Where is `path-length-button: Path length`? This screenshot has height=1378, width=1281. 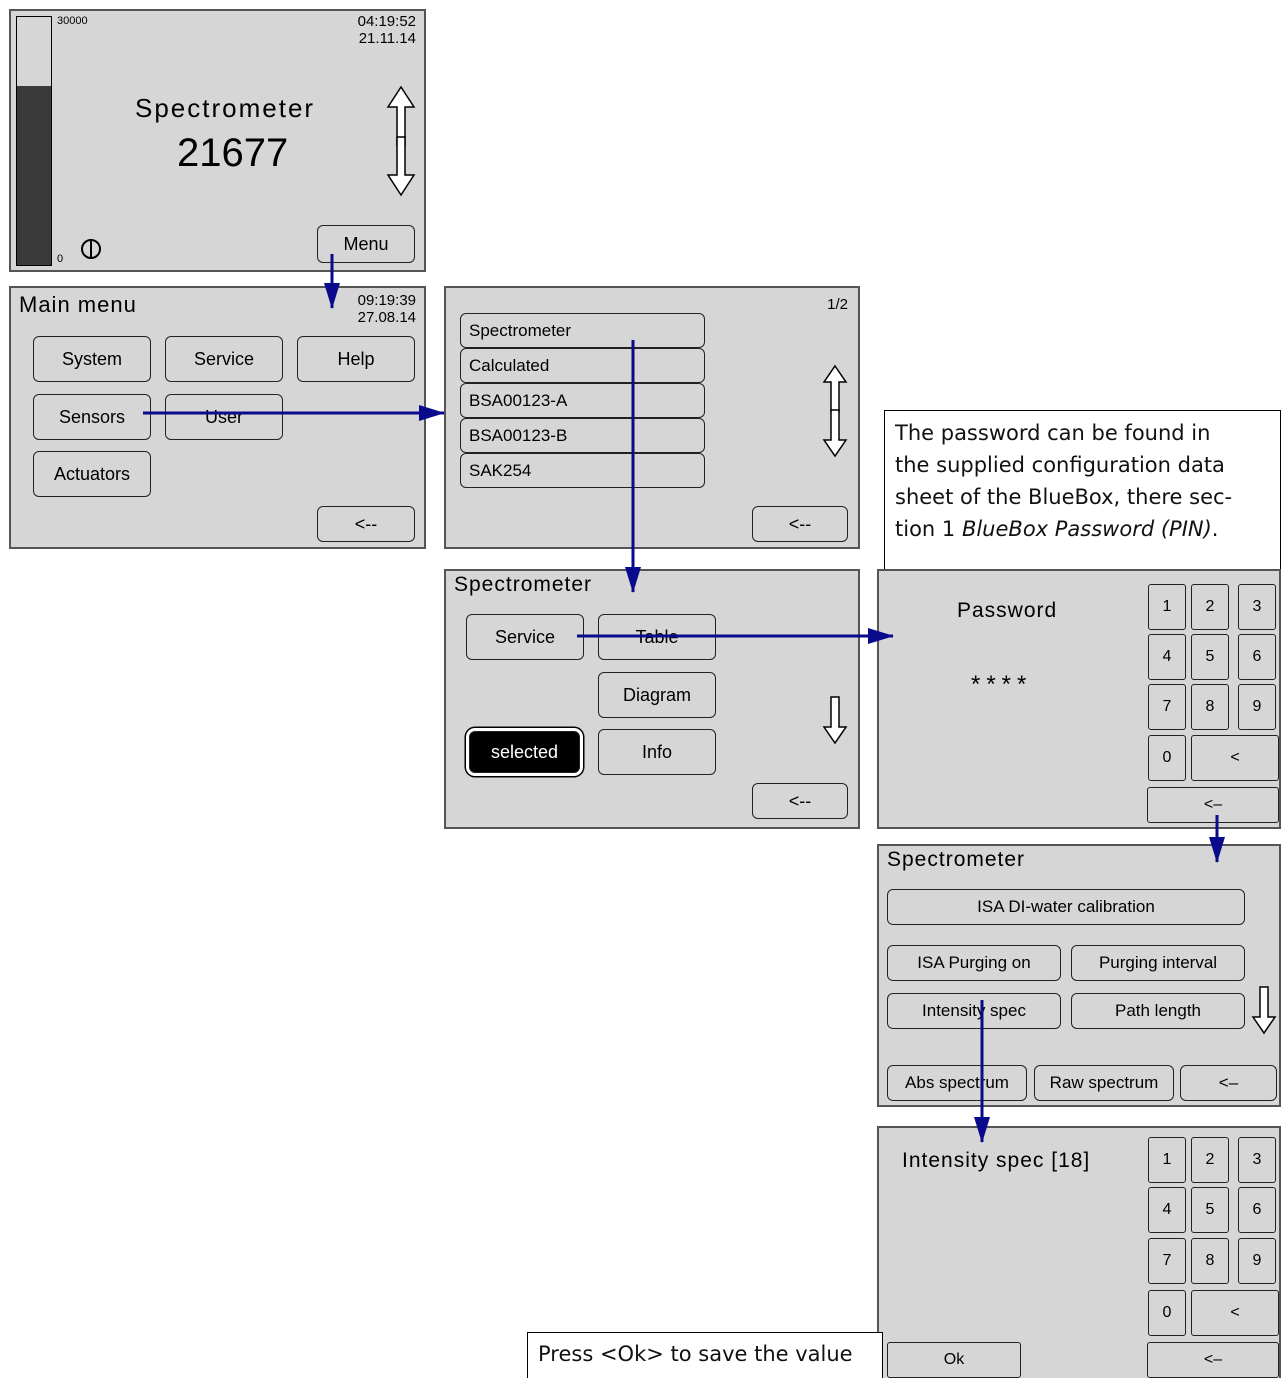
path-length-button: Path length is located at coordinates (1158, 1011).